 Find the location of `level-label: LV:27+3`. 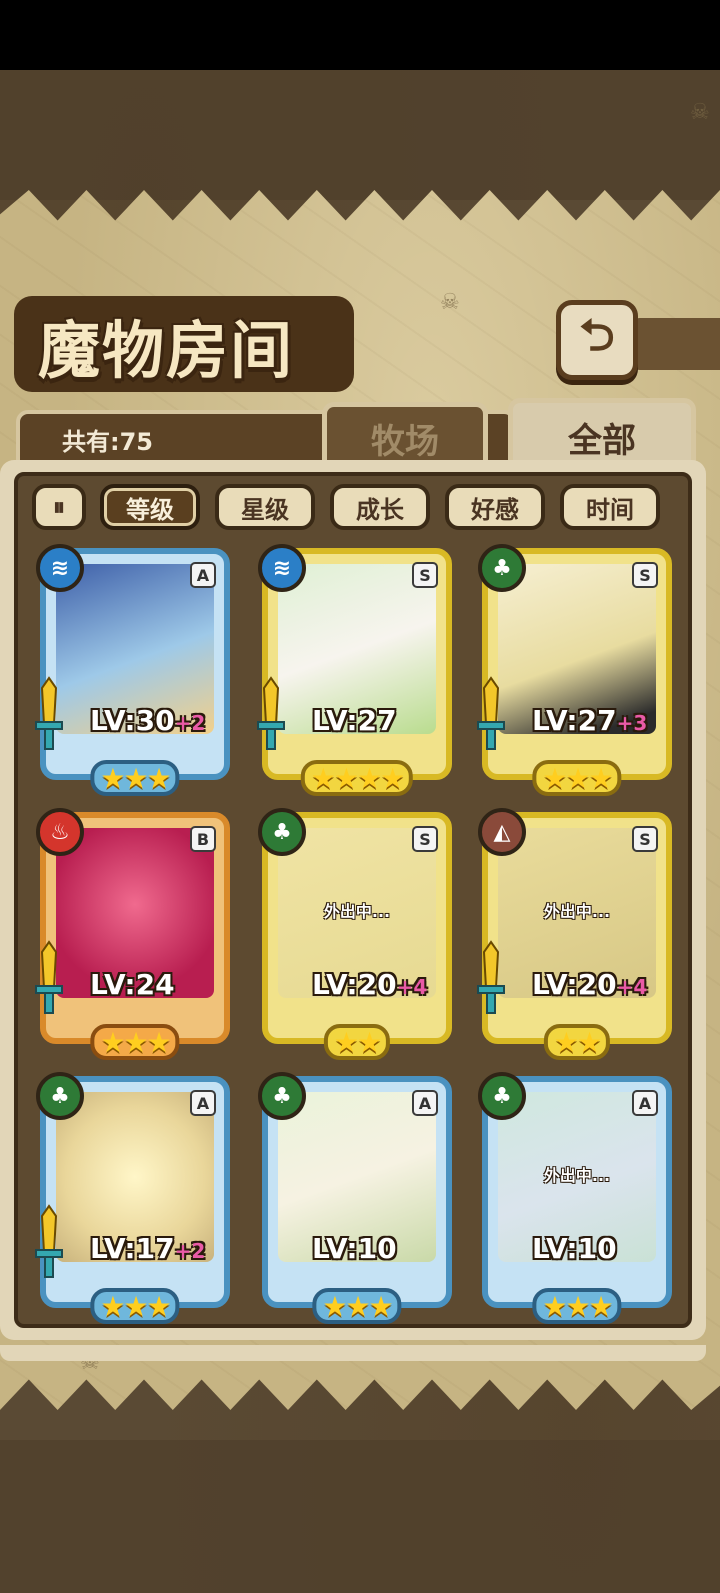

level-label: LV:27+3 is located at coordinates (590, 720).